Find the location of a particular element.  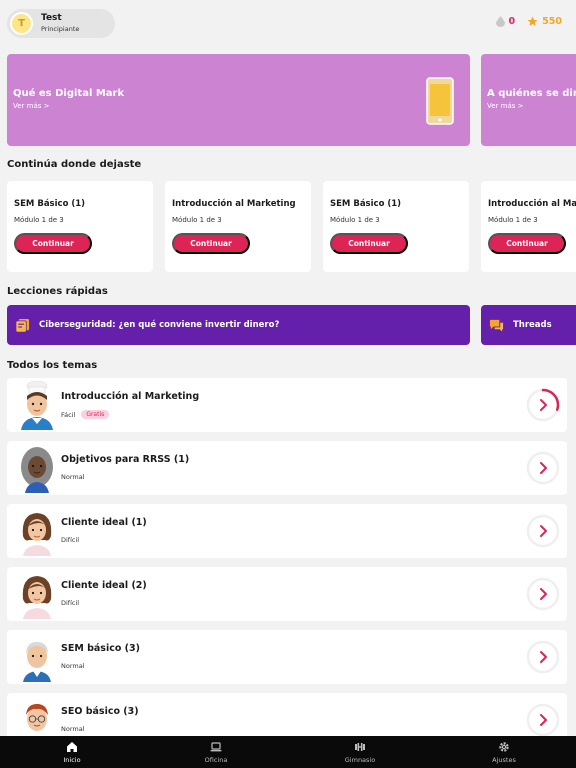

topic-title: Objetivos para RRSS (1) is located at coordinates (125, 459).